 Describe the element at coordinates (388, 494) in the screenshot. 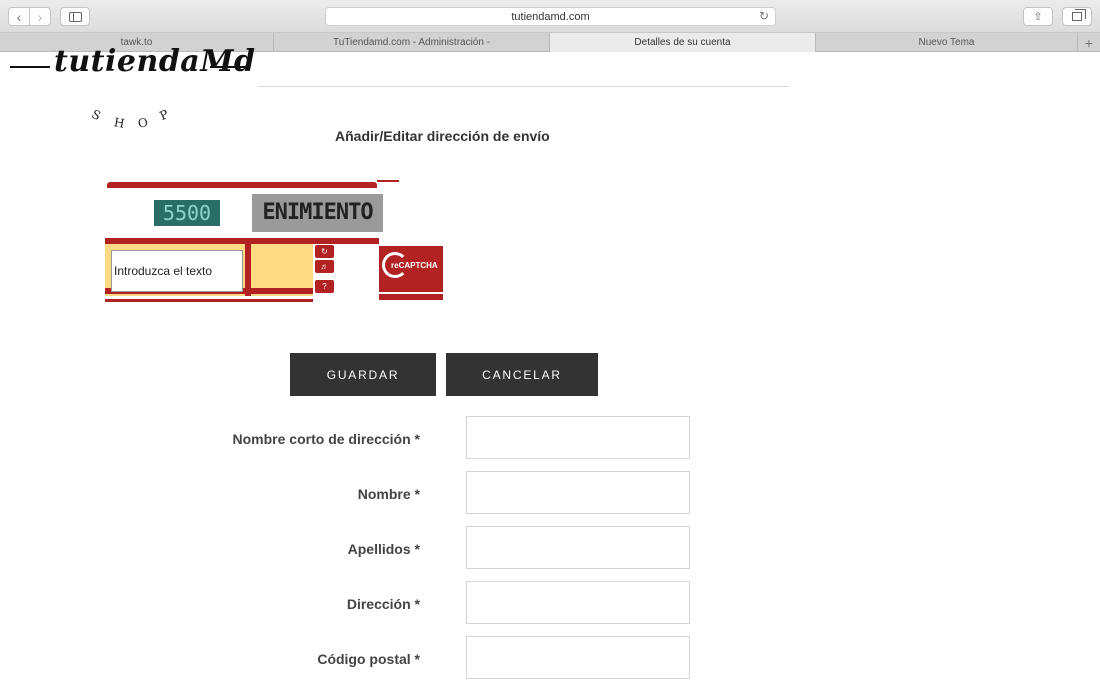

I see `field-label-firstname: Nombre *` at that location.